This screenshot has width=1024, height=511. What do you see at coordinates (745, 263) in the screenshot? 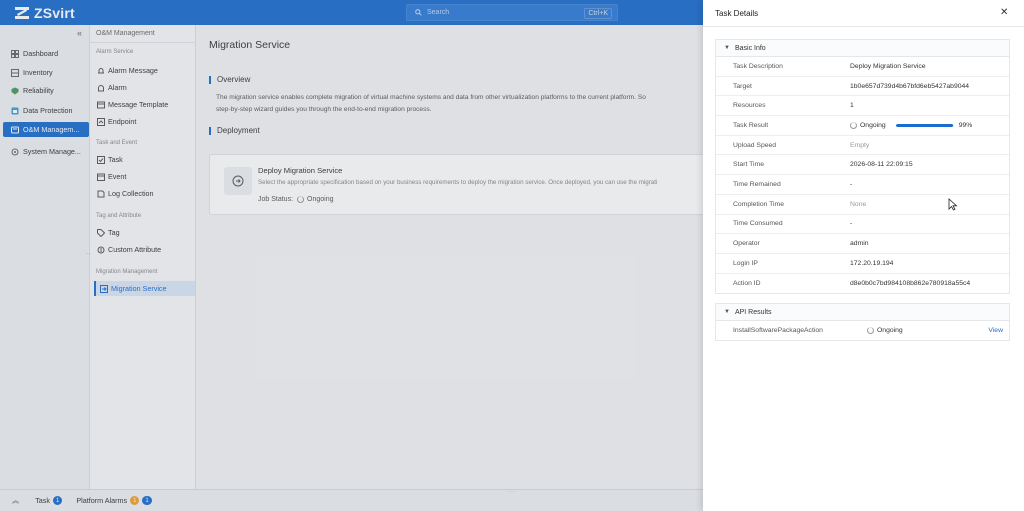
I see `info-key: Login IP` at bounding box center [745, 263].